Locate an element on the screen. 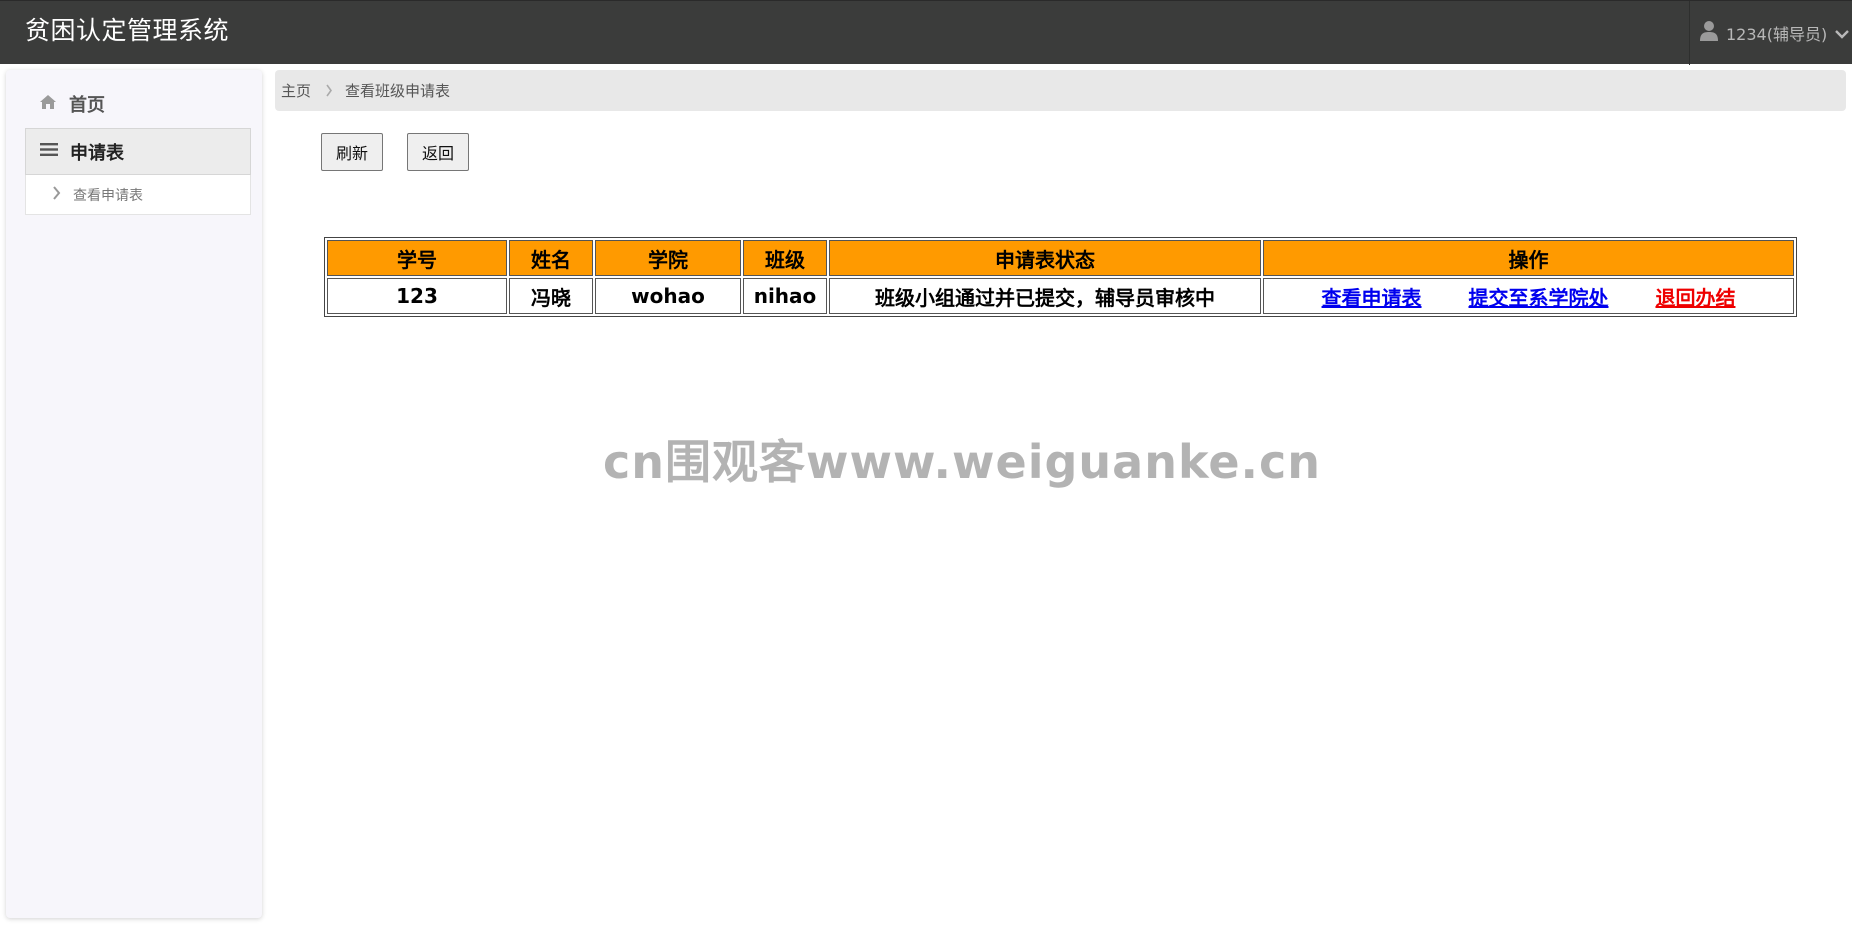  user-name: 1234(辅导员) is located at coordinates (1777, 34).